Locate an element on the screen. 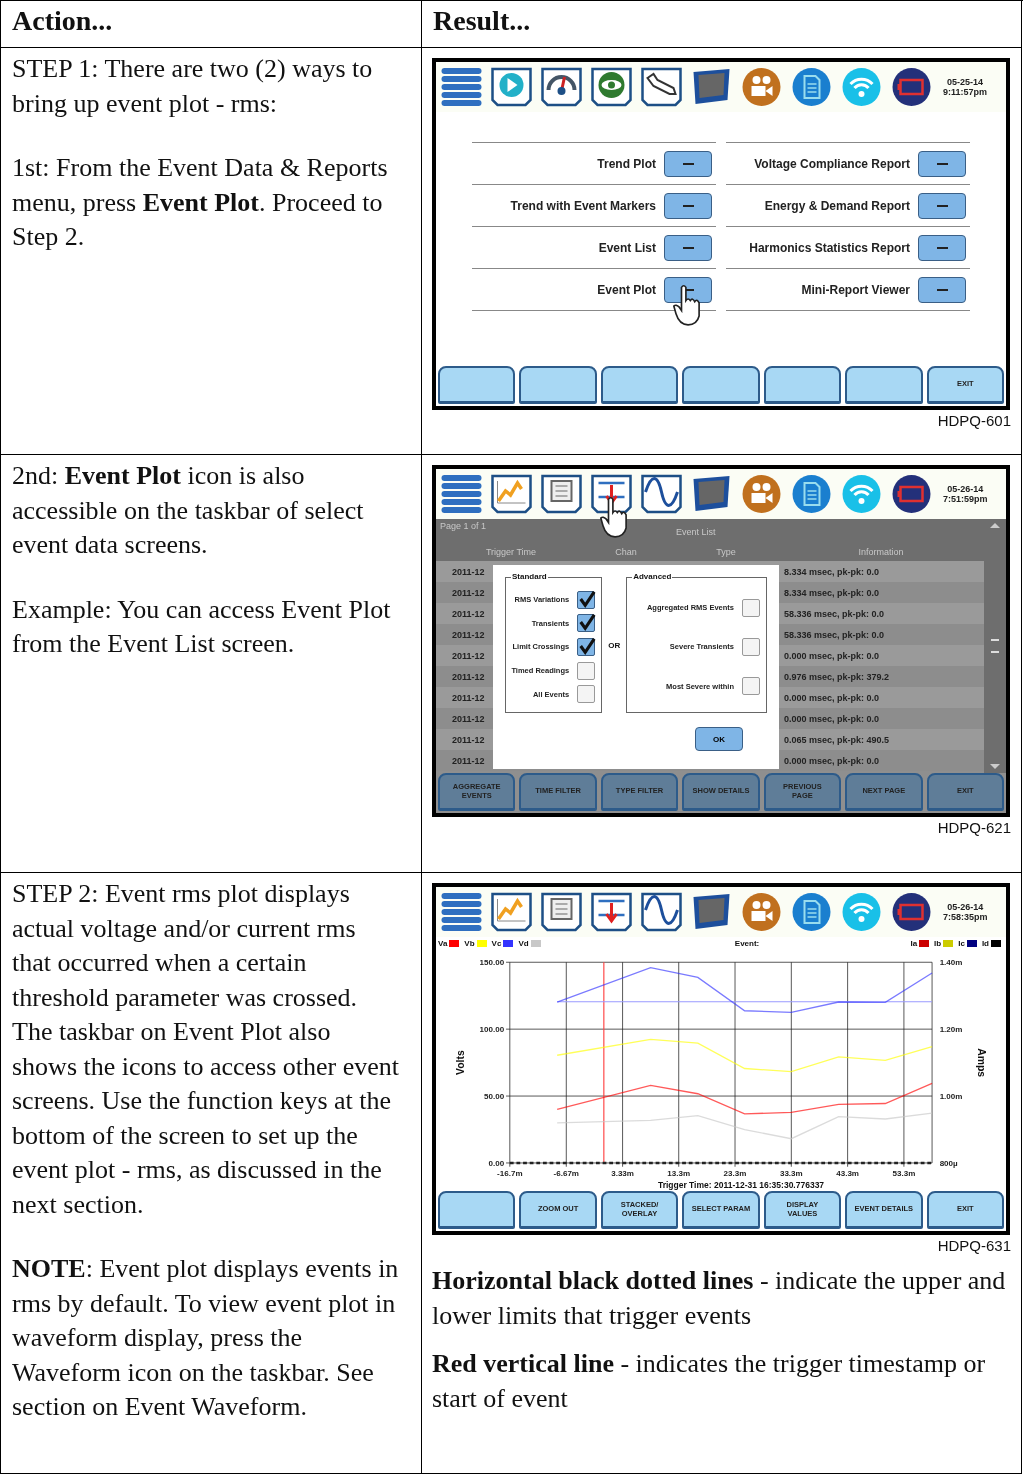  instruction-text: STEP 2: Event rms plot displays actual voltage and/or current rms that occurred when a certain threshold parameter was crossed. The taskbar on Event Plot also shows the icons to access other event screens. Use the function keys at the bottom of the screen to set up the event plot - rms, as discussed in the next section. is located at coordinates (205, 1049).